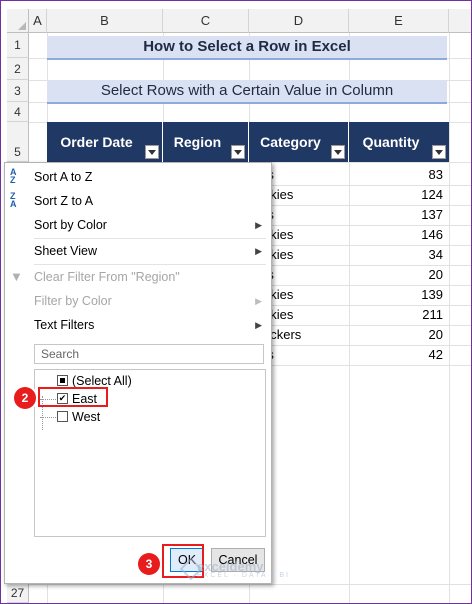 The height and width of the screenshot is (604, 472). I want to click on header-quantity-label: Quantity, so click(391, 142).